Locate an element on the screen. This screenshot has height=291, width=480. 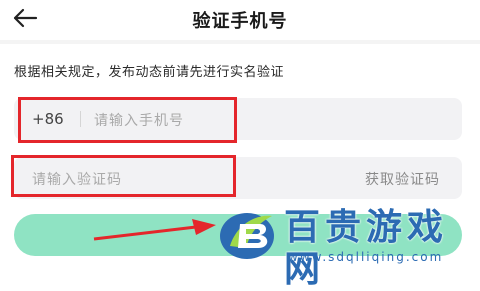
watermark-url: www.sdqlliqing.com is located at coordinates (366, 257).